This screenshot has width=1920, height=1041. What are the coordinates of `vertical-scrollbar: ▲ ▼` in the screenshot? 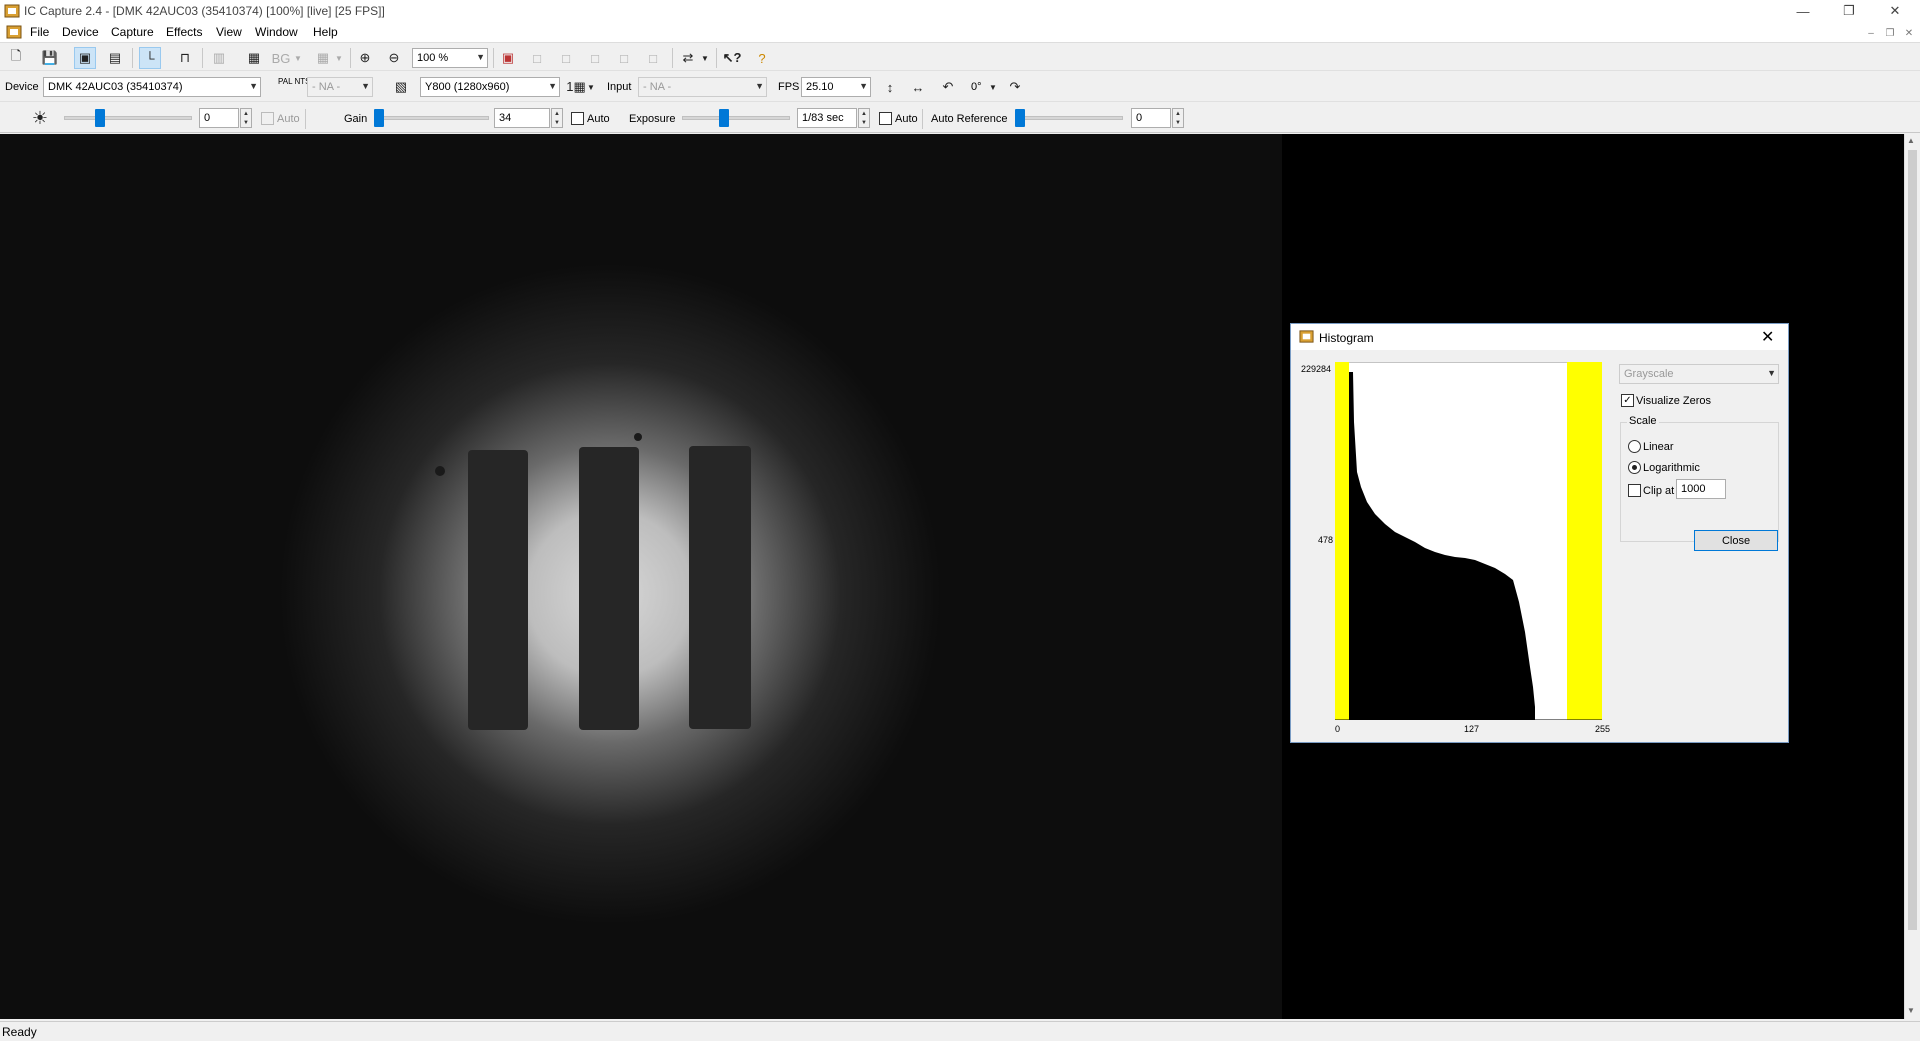 It's located at (1912, 576).